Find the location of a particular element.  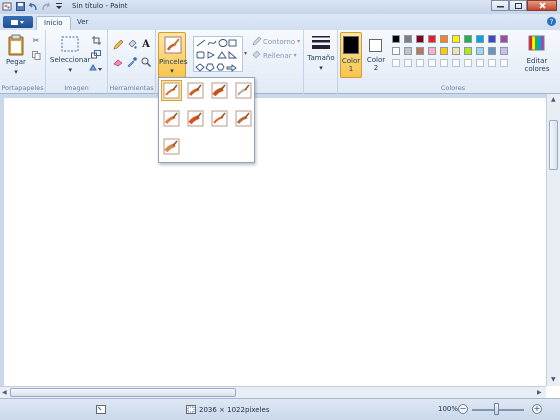

pencil-icon is located at coordinates (118, 45).